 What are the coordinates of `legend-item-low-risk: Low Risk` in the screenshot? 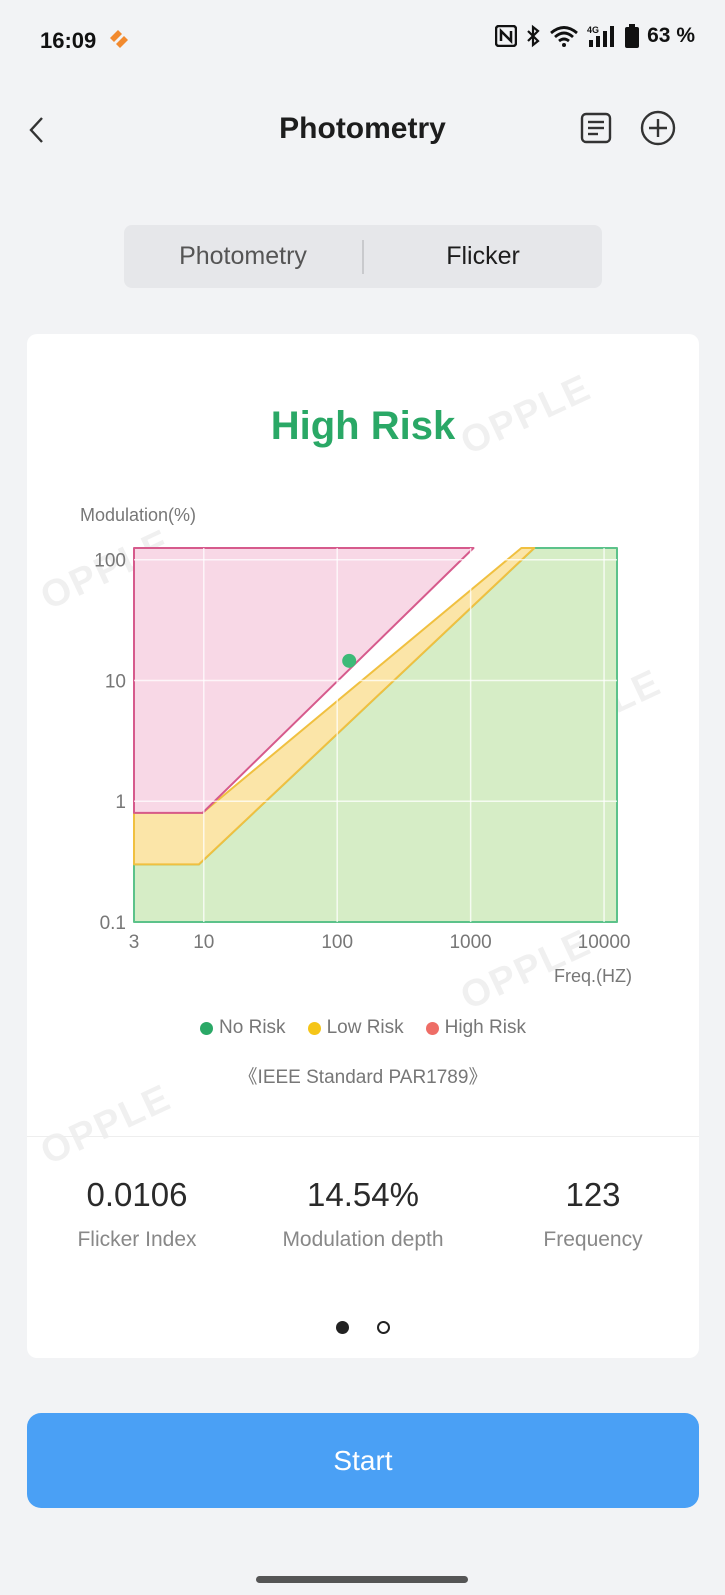 It's located at (355, 1028).